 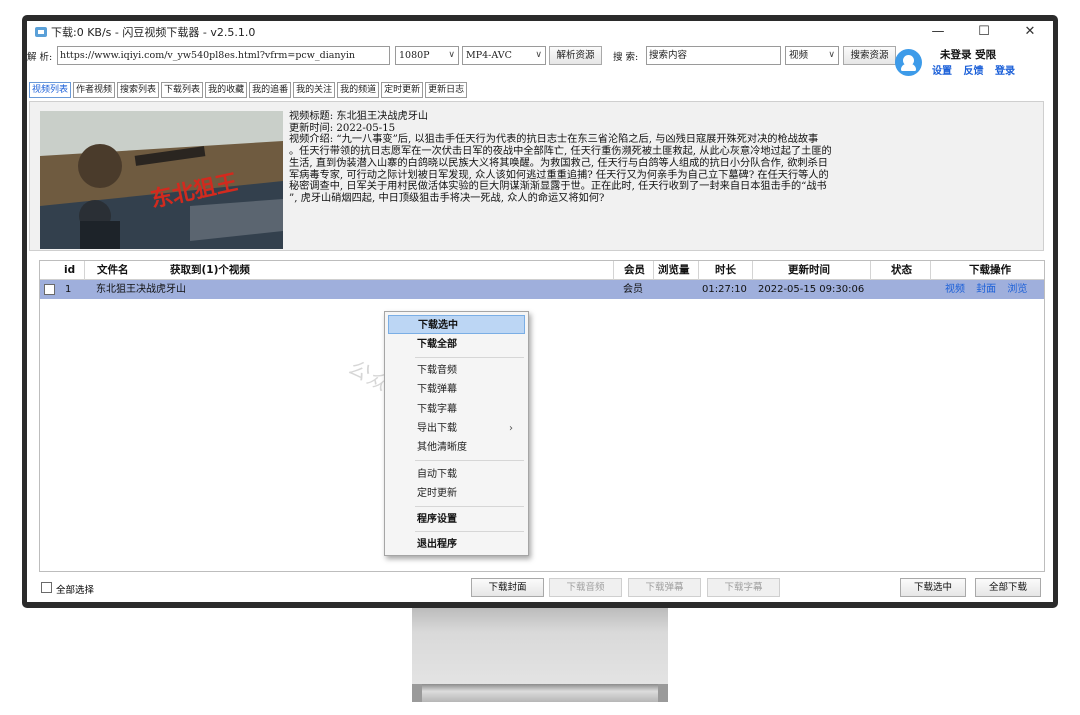 What do you see at coordinates (724, 289) in the screenshot?
I see `row-duration: 01:27:10` at bounding box center [724, 289].